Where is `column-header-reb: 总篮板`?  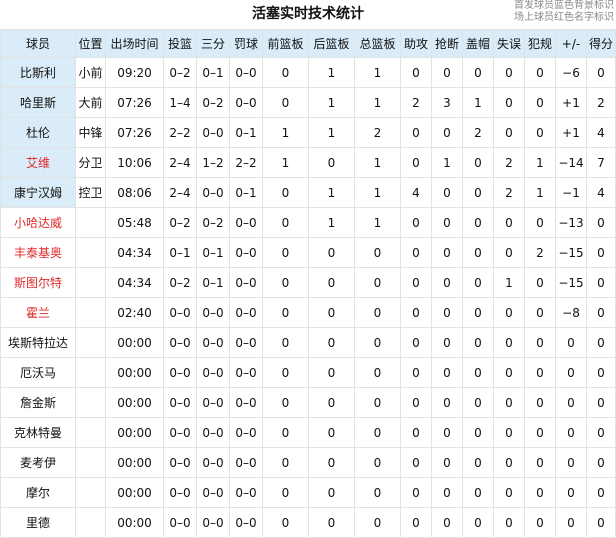 column-header-reb: 总篮板 is located at coordinates (377, 43).